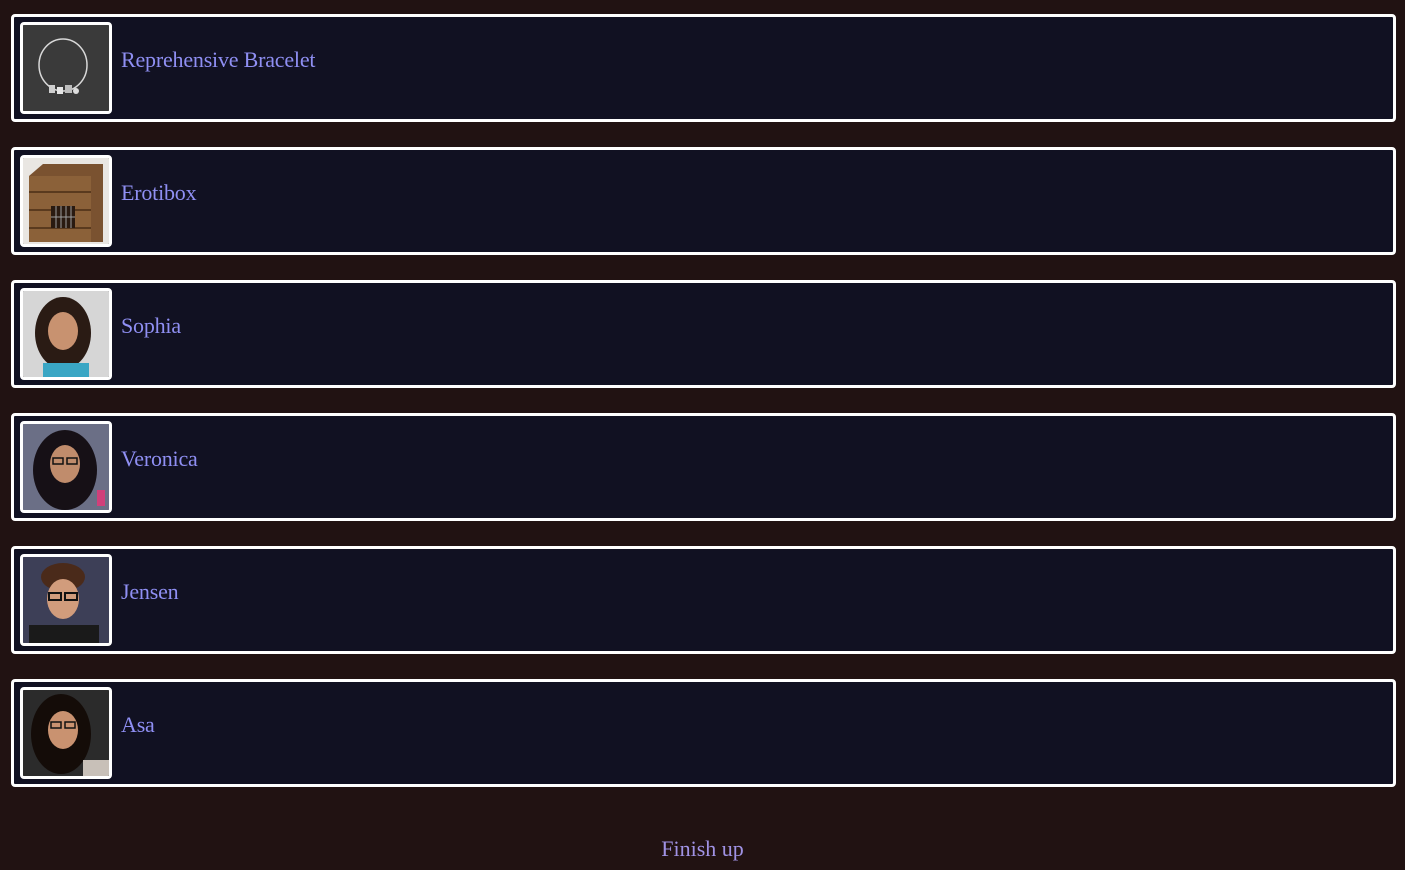 The height and width of the screenshot is (870, 1405). What do you see at coordinates (702, 849) in the screenshot?
I see `finish-up-button: Finish up` at bounding box center [702, 849].